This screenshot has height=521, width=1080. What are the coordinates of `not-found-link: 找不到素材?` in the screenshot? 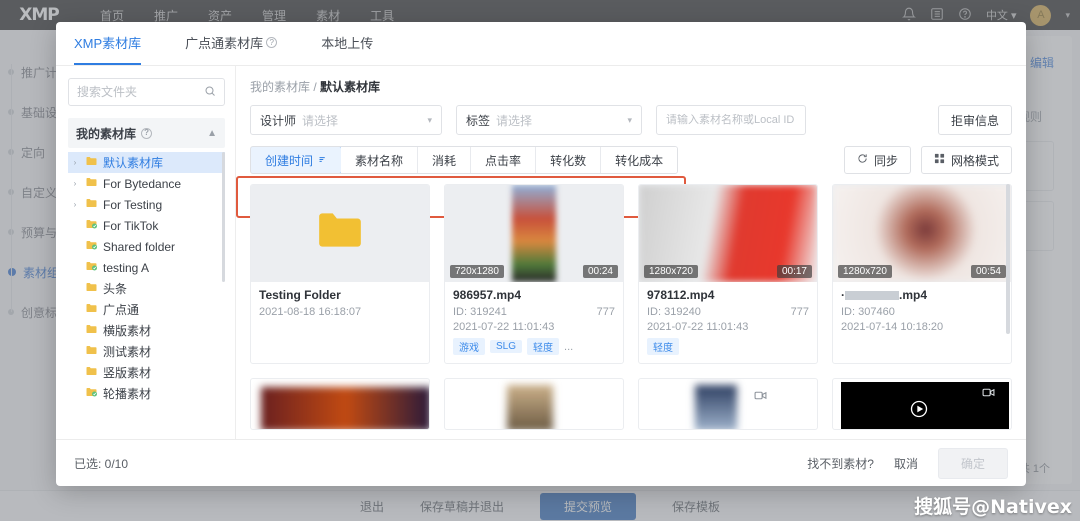 It's located at (840, 463).